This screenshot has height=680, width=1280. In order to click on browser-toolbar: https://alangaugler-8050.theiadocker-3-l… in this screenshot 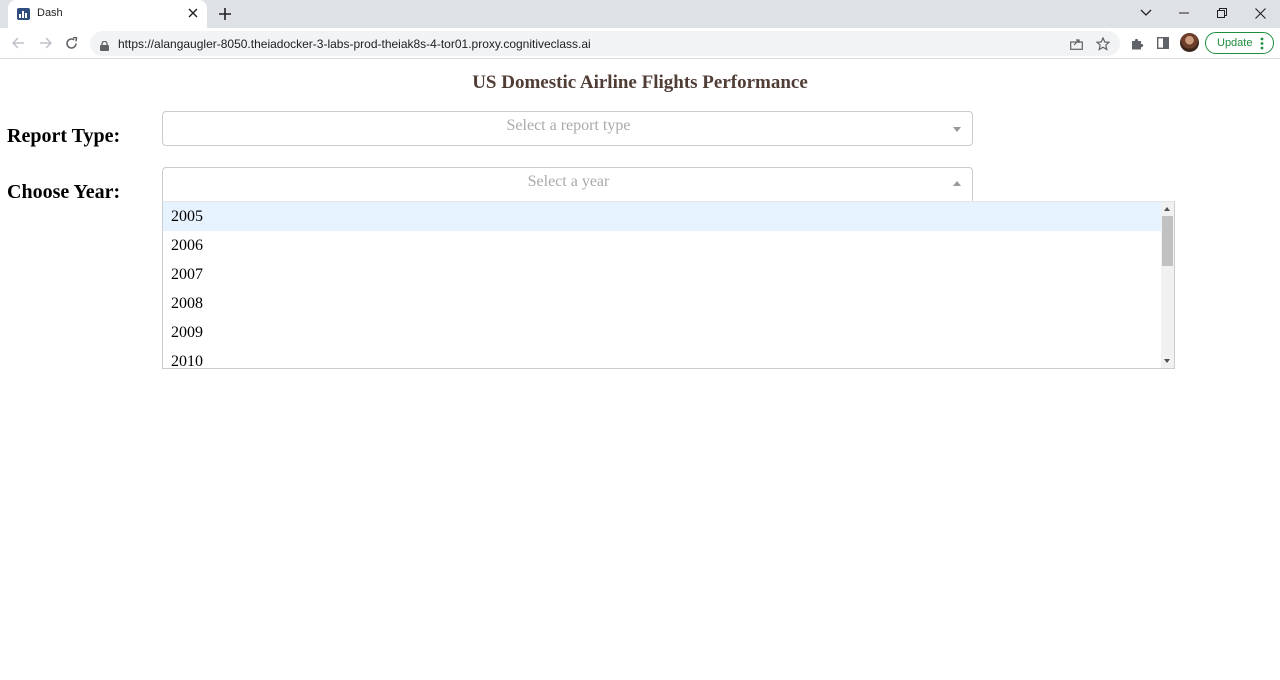, I will do `click(640, 43)`.